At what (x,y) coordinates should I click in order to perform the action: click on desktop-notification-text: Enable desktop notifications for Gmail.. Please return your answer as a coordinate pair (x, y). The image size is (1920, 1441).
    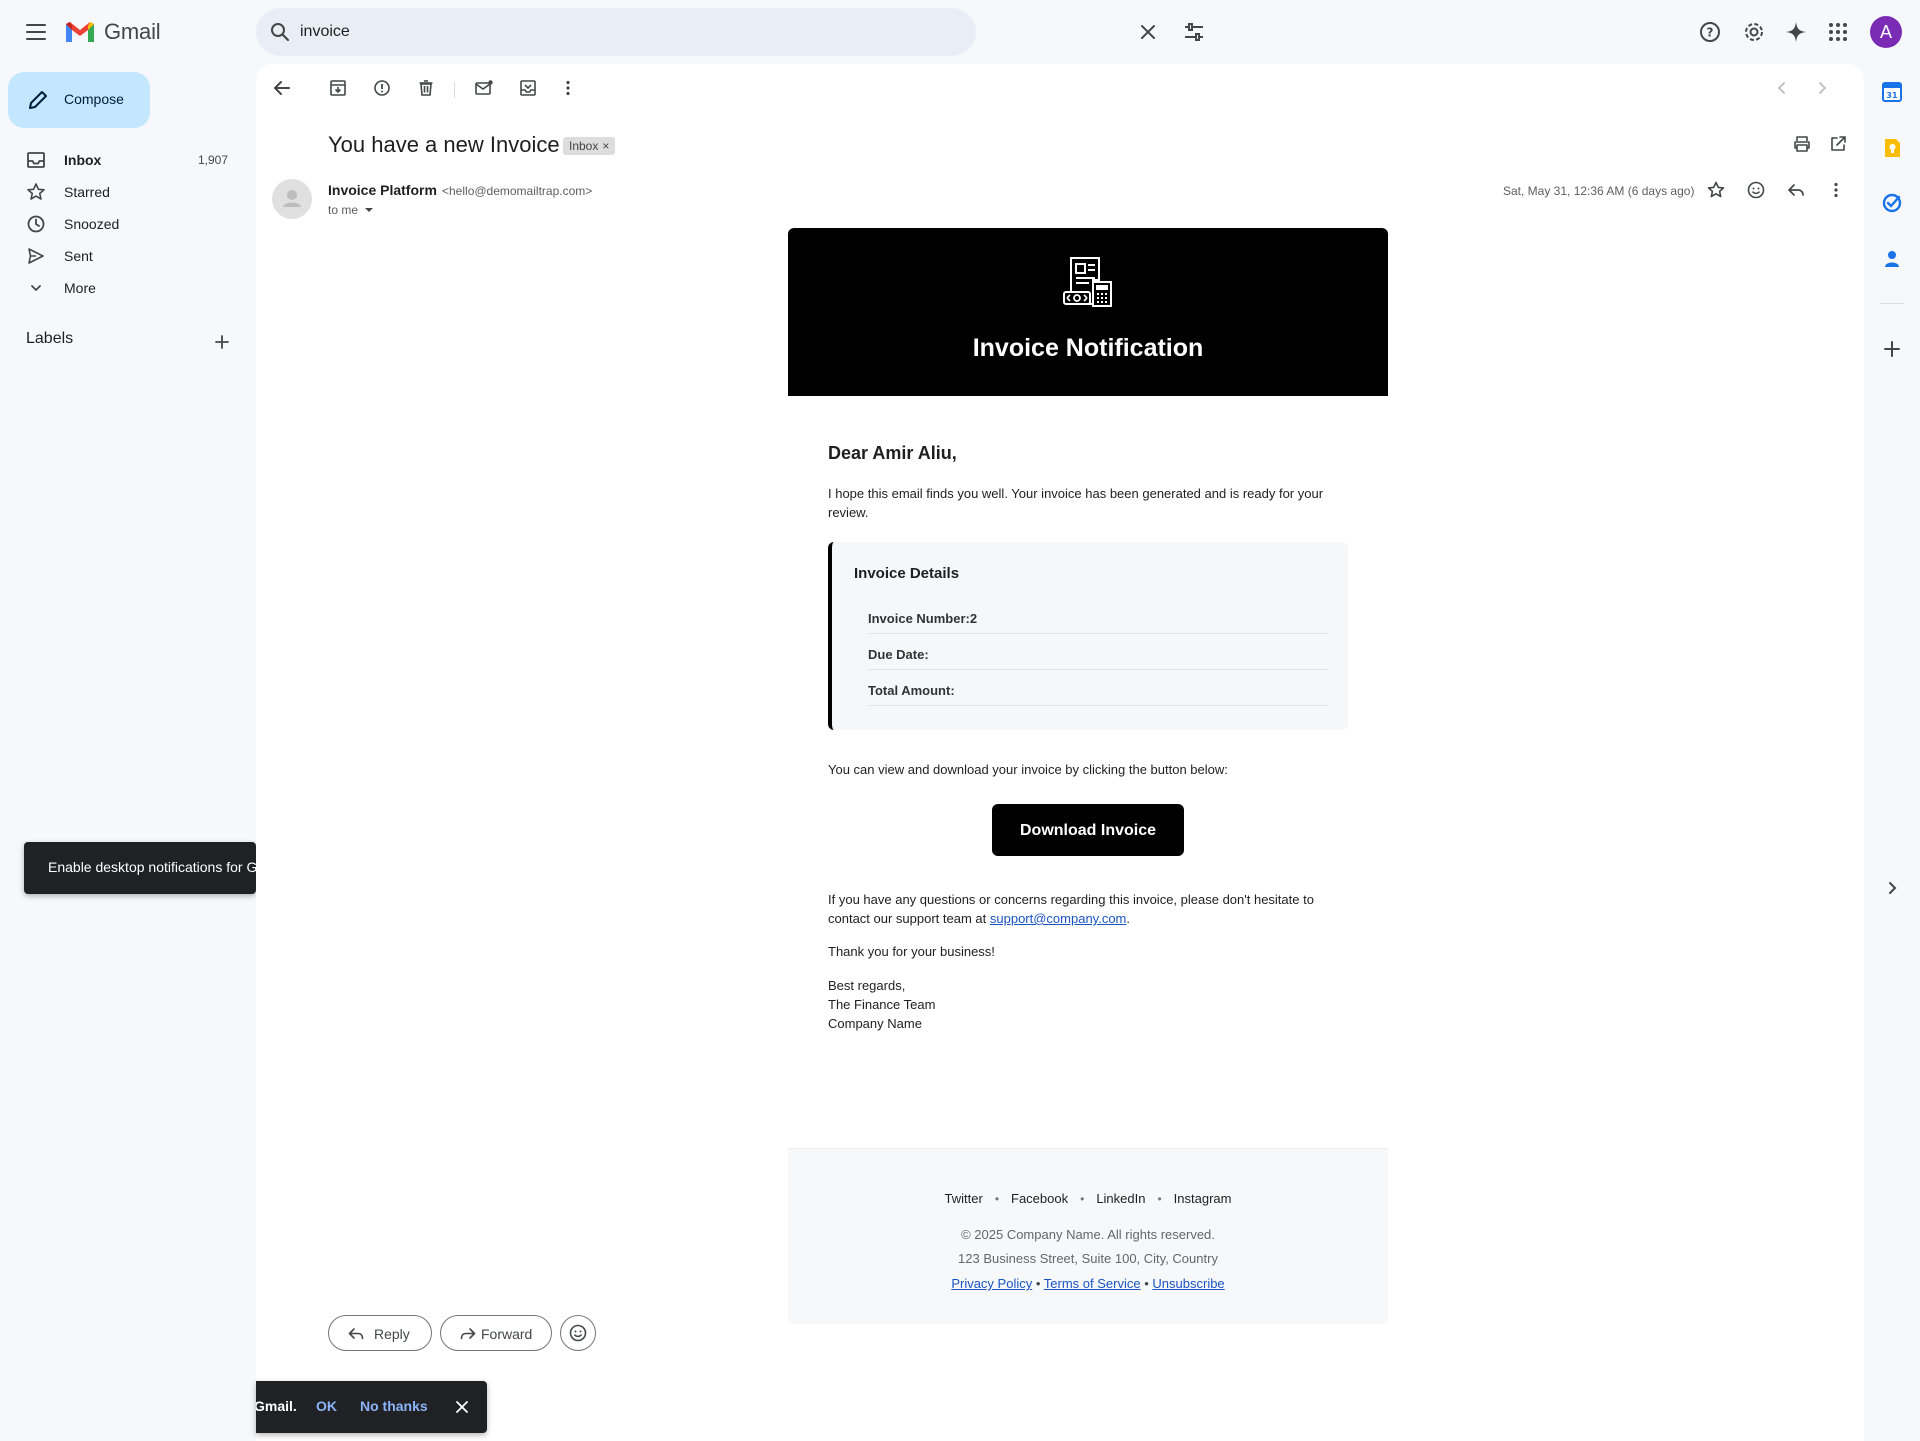
    Looking at the image, I should click on (152, 867).